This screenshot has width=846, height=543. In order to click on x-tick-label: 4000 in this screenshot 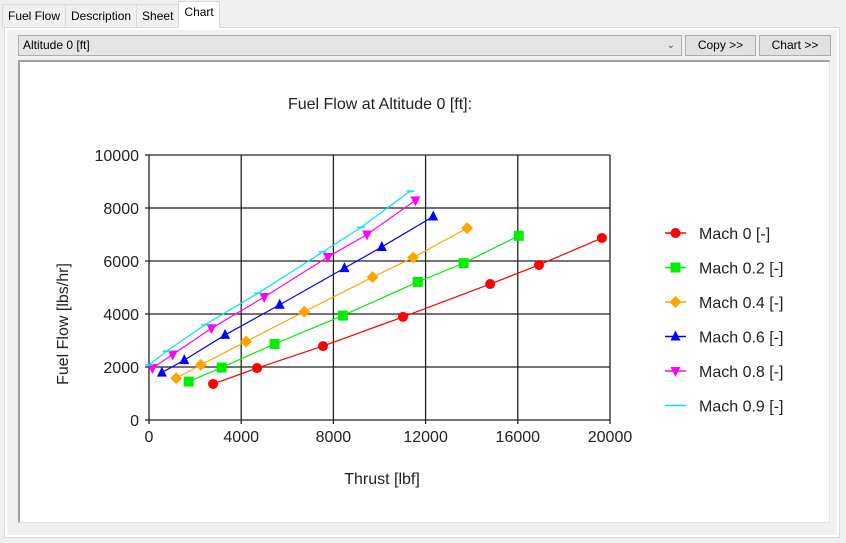, I will do `click(241, 437)`.